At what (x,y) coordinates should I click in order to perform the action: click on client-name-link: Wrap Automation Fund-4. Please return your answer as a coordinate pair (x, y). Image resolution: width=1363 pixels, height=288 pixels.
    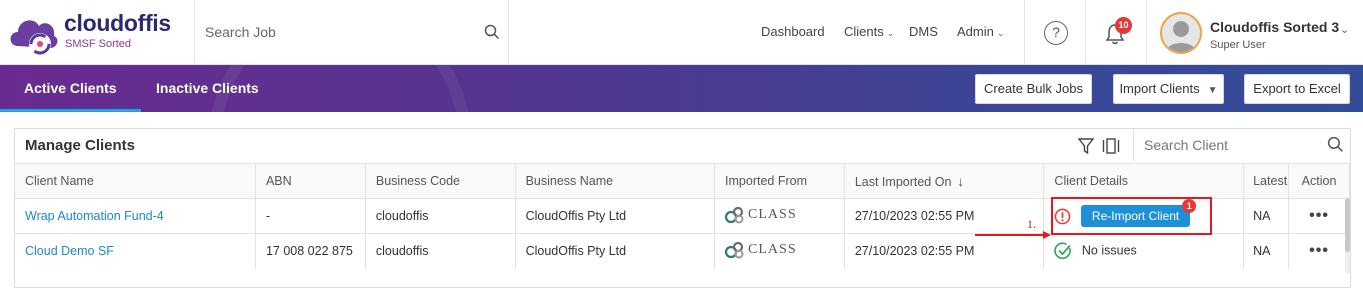
    Looking at the image, I should click on (135, 216).